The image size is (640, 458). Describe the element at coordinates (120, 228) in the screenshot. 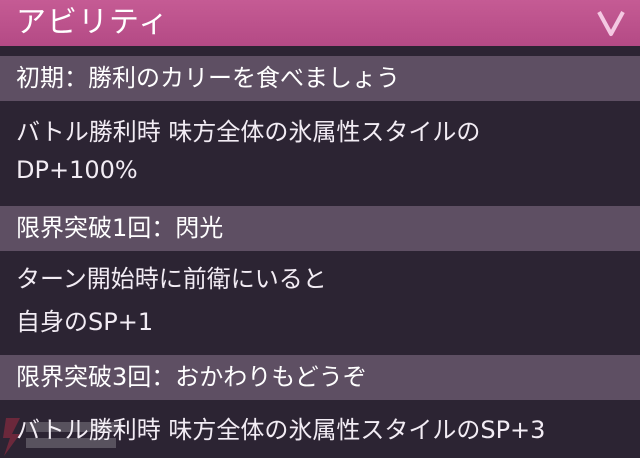

I see `ability-heading-text: 限界突破1回：閃光` at that location.